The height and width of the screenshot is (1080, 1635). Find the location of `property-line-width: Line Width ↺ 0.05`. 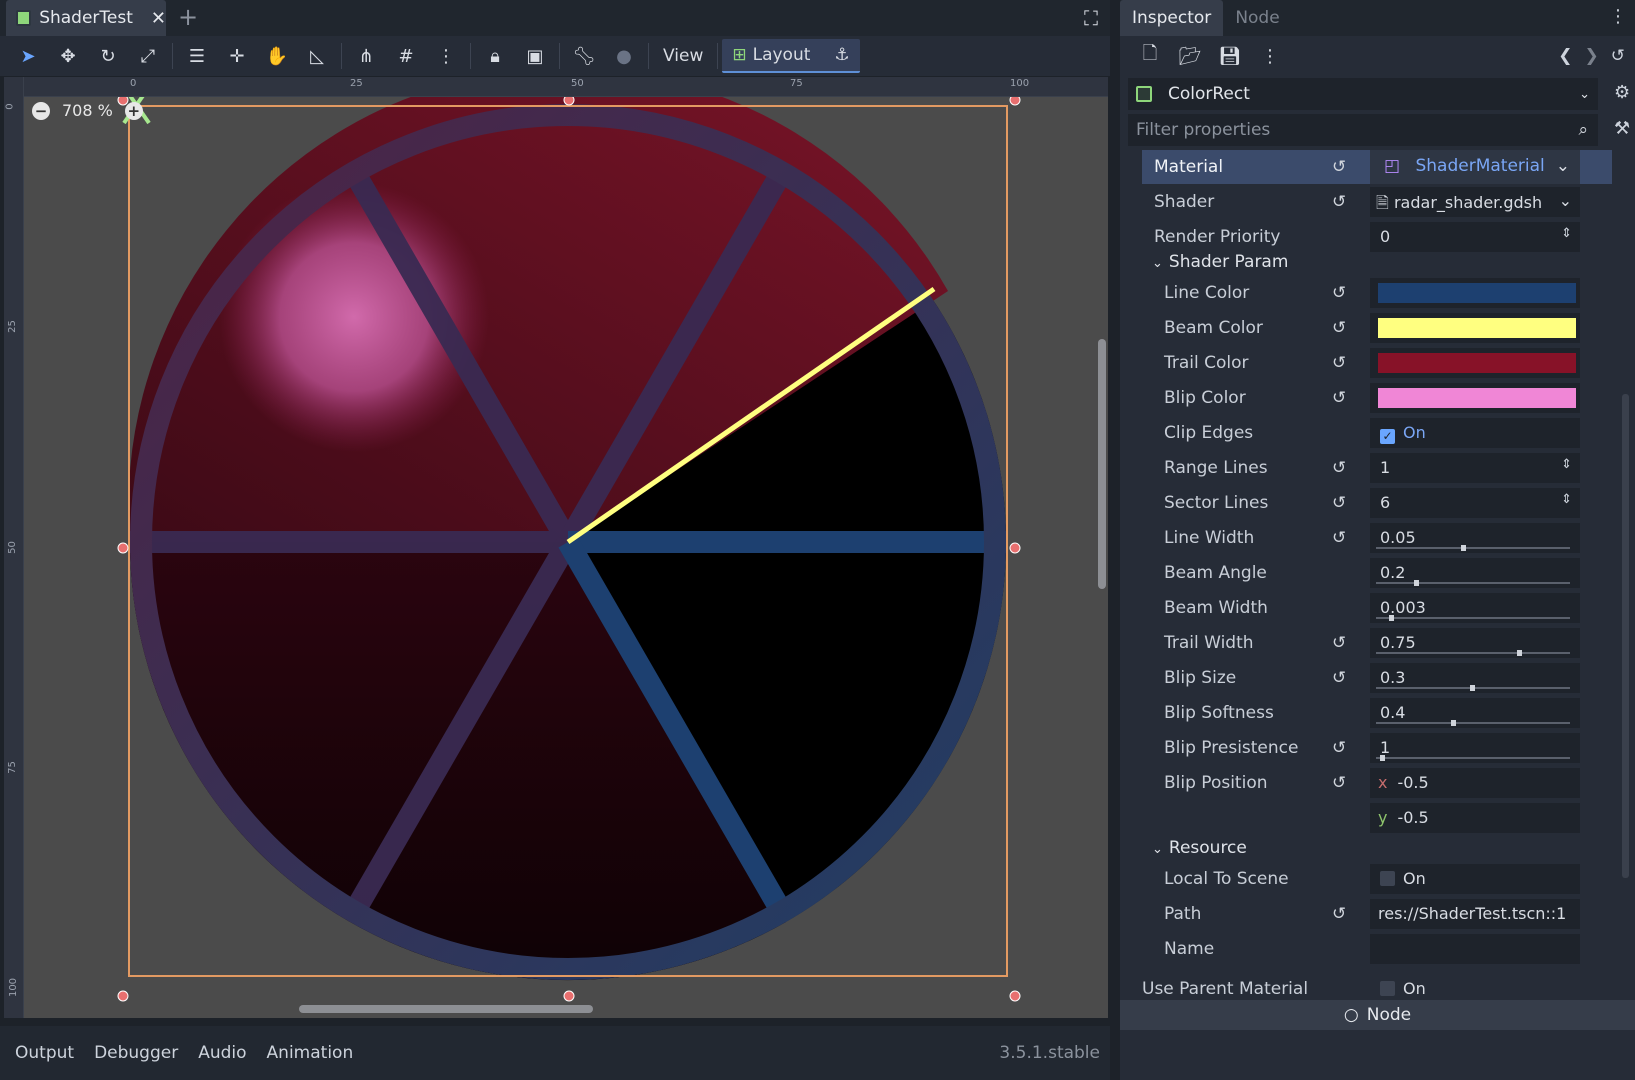

property-line-width: Line Width ↺ 0.05 is located at coordinates (1377, 538).